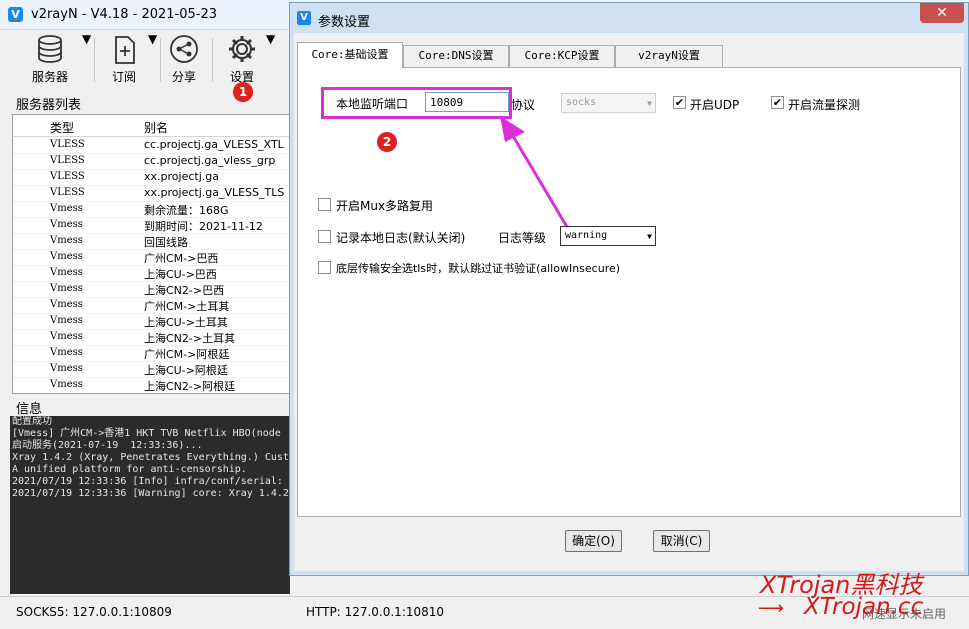 This screenshot has width=969, height=629. I want to click on step-badge-1: 1, so click(243, 92).